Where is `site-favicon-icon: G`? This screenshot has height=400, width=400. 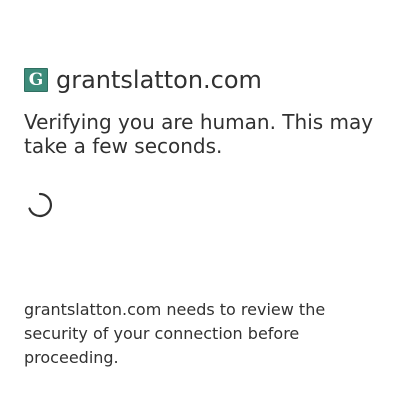
site-favicon-icon: G is located at coordinates (36, 80).